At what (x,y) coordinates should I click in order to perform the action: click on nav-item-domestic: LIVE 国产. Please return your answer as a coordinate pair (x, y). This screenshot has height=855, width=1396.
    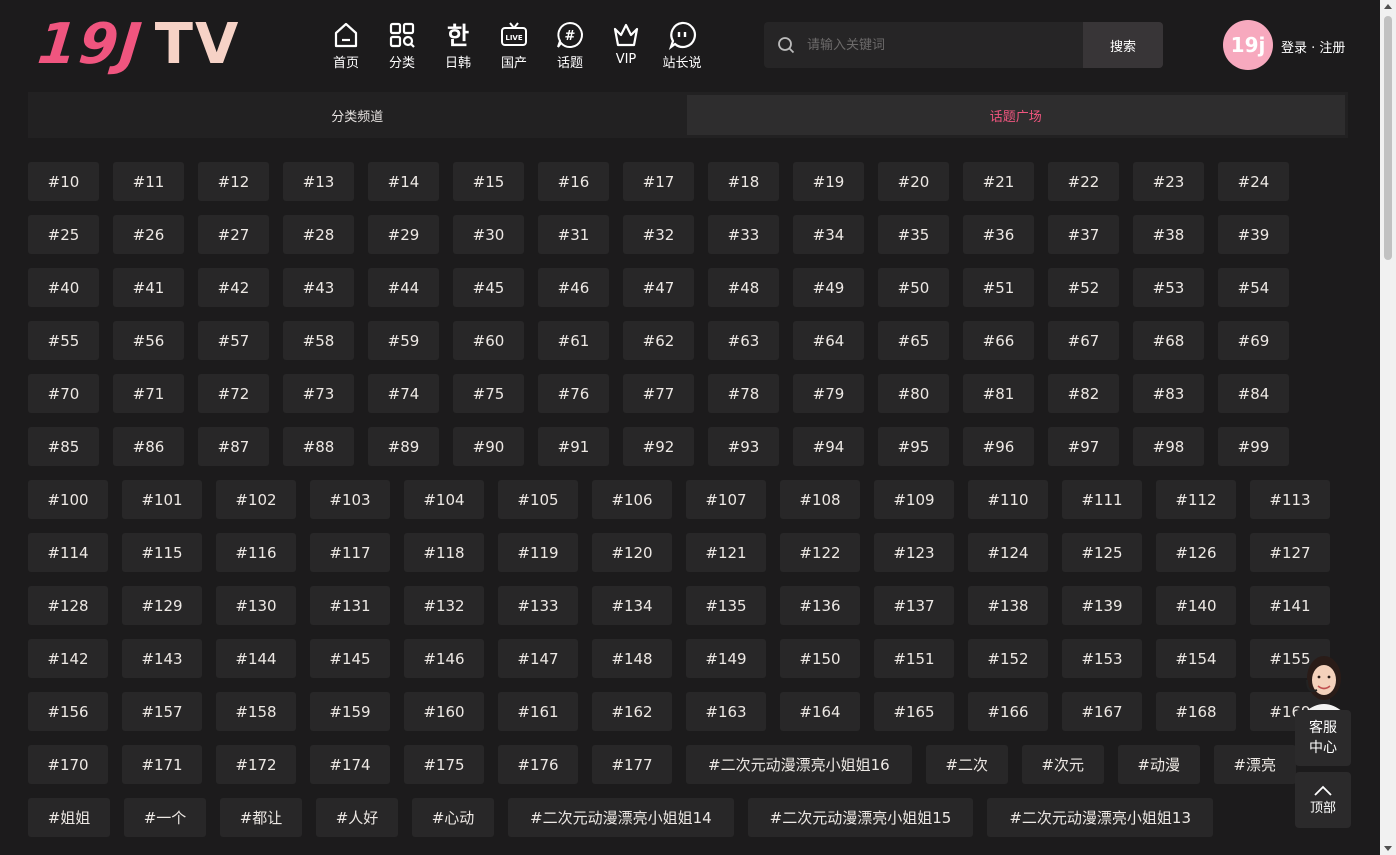
    Looking at the image, I should click on (514, 45).